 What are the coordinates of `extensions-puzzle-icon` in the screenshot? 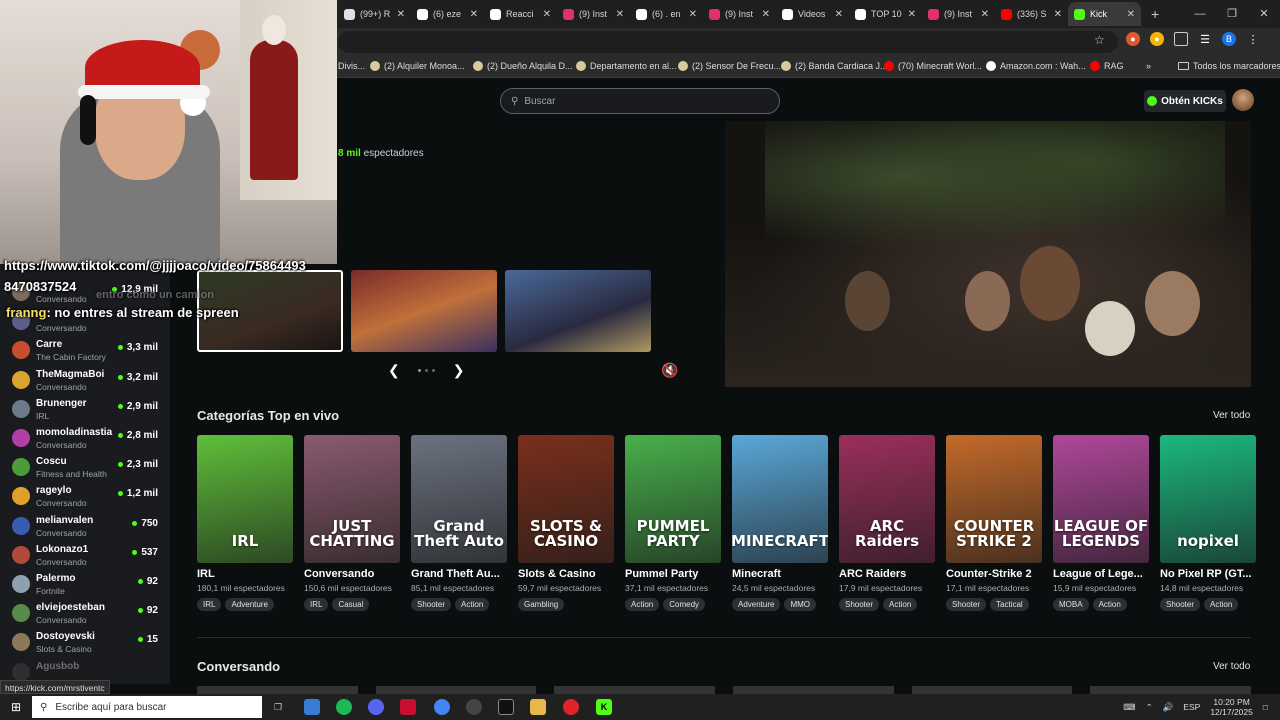 It's located at (1181, 39).